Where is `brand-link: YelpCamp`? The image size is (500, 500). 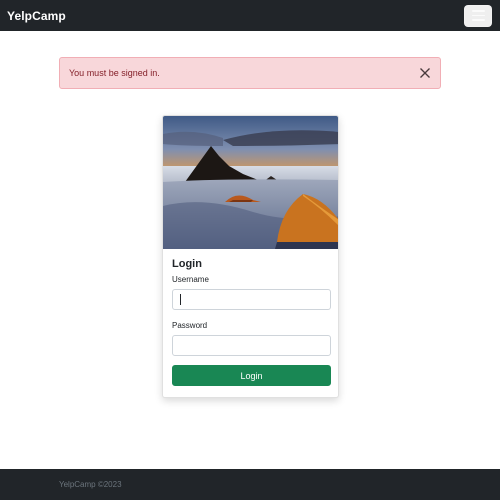 brand-link: YelpCamp is located at coordinates (36, 16).